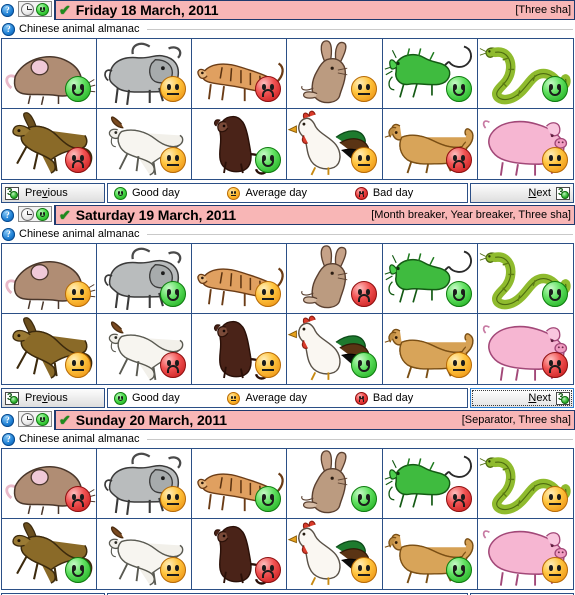  What do you see at coordinates (147, 193) in the screenshot?
I see `legend-item-good: Good day` at bounding box center [147, 193].